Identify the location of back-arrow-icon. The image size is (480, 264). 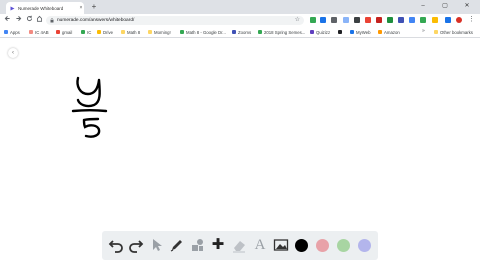
(7, 18).